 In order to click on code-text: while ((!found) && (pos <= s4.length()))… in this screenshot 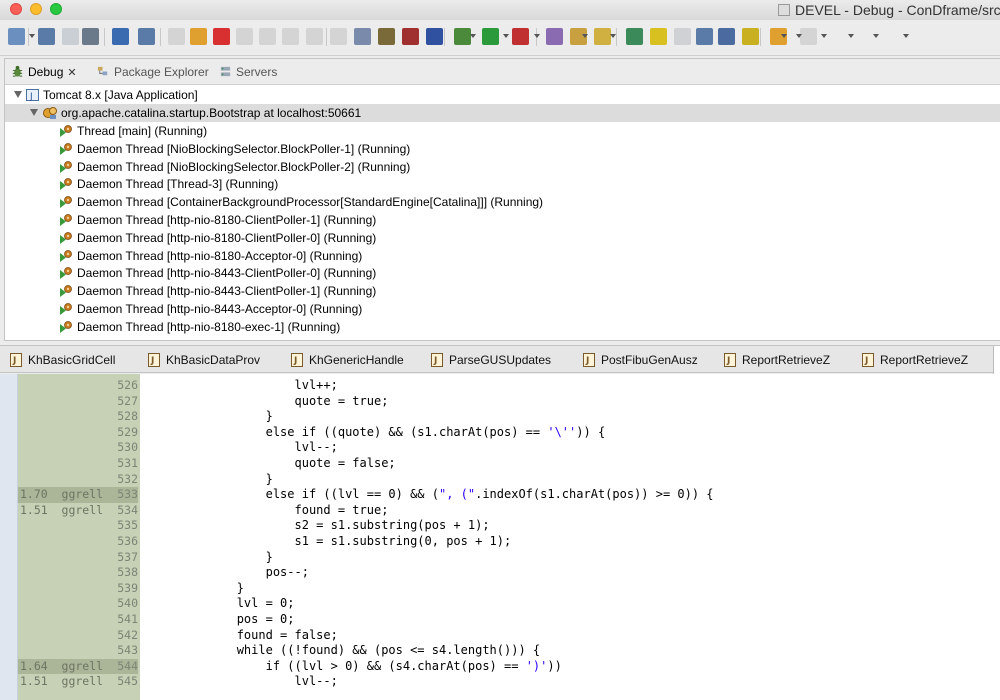, I will do `click(345, 651)`.